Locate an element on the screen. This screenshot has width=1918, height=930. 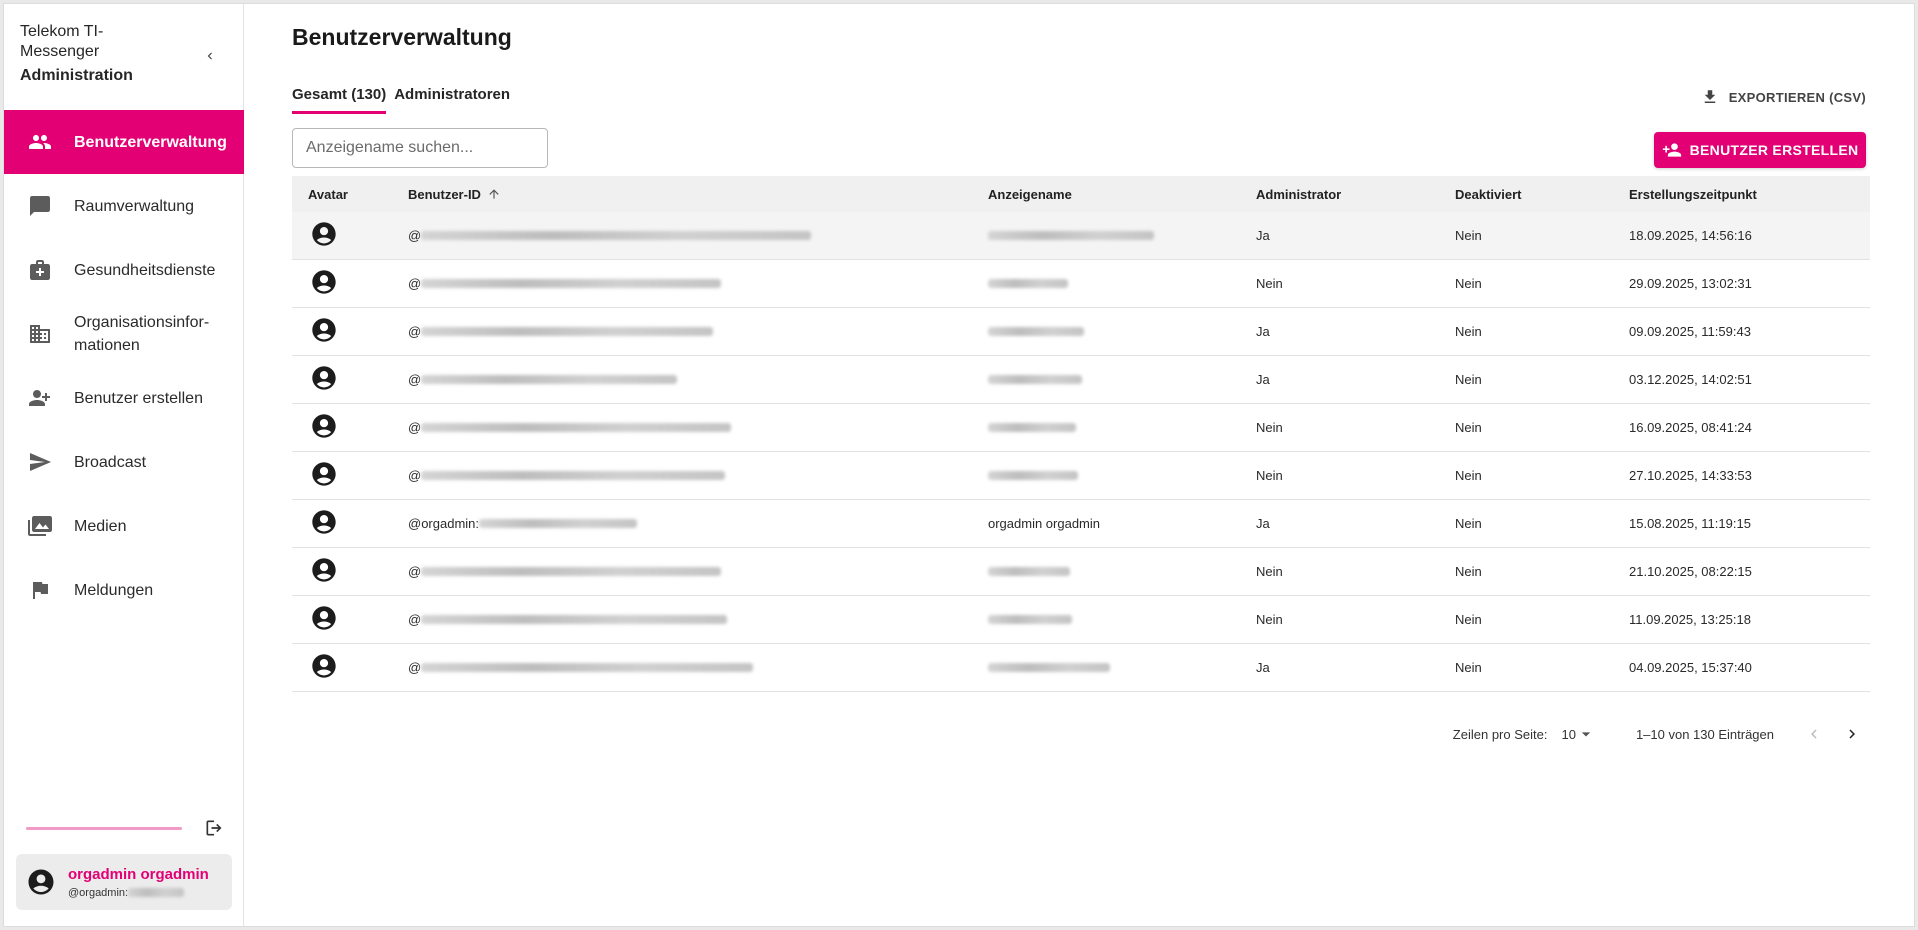
user-id: @orgadmin: is located at coordinates (444, 523).